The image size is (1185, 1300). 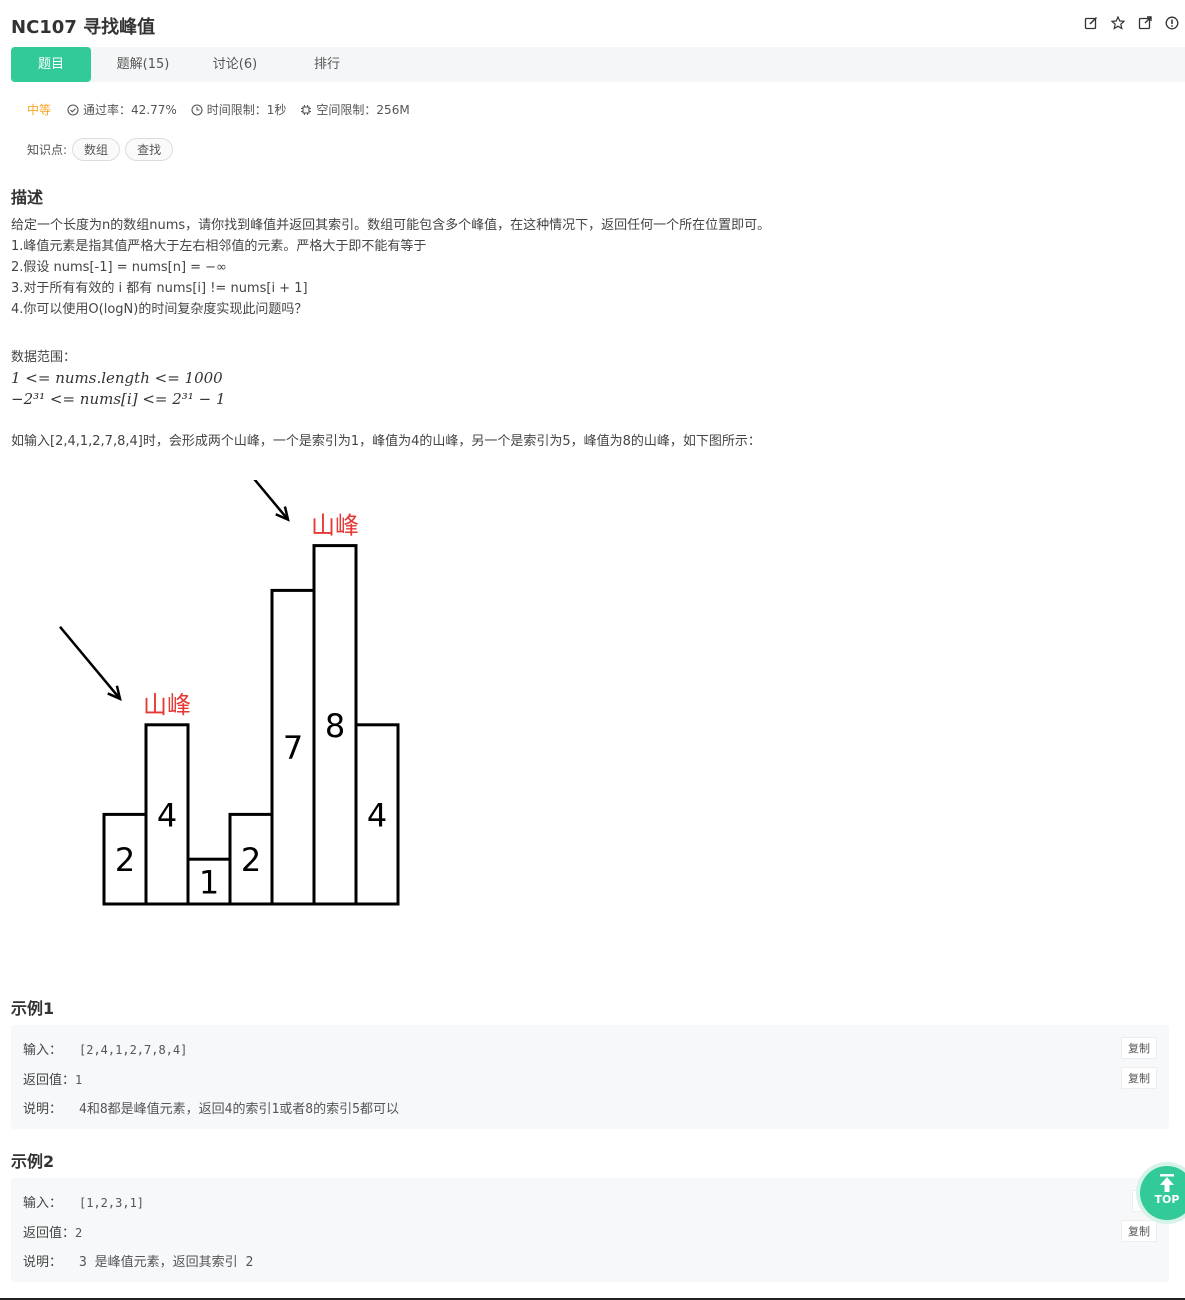 What do you see at coordinates (1167, 1183) in the screenshot?
I see `arrow-up-icon` at bounding box center [1167, 1183].